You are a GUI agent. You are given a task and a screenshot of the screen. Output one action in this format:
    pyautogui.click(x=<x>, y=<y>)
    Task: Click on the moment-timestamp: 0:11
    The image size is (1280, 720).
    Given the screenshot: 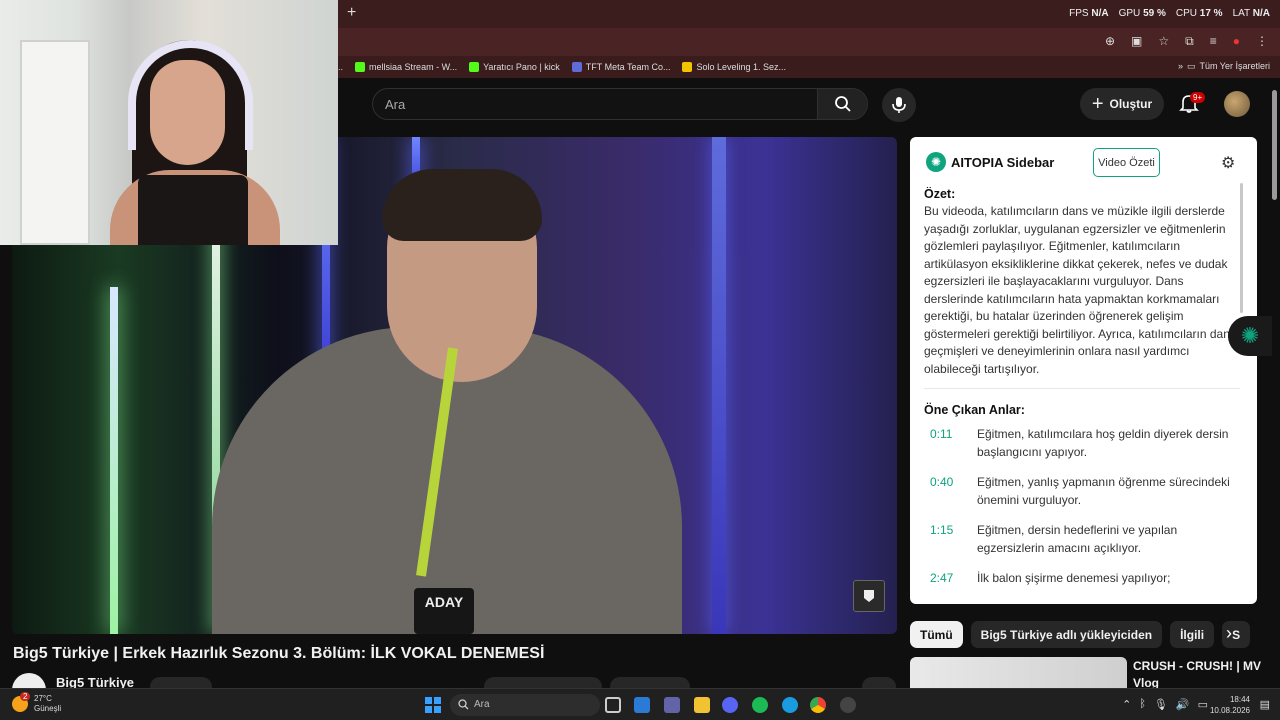 What is the action you would take?
    pyautogui.click(x=953, y=443)
    